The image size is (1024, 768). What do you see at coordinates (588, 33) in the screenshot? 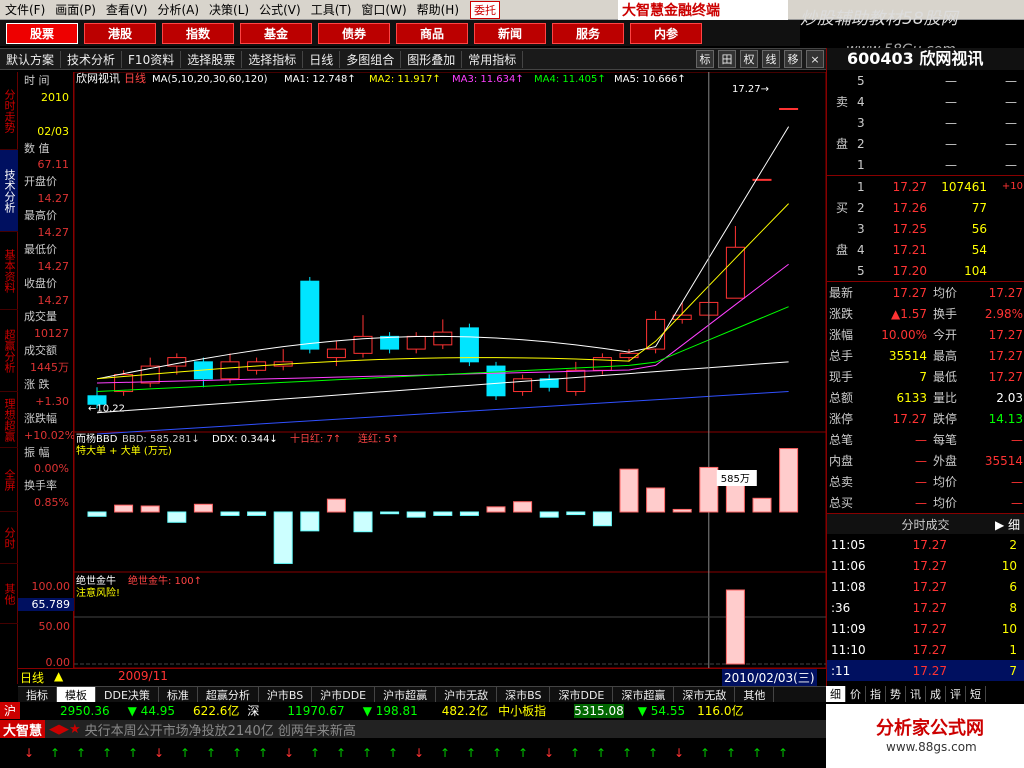
I see `nav-button-7: 服务` at bounding box center [588, 33].